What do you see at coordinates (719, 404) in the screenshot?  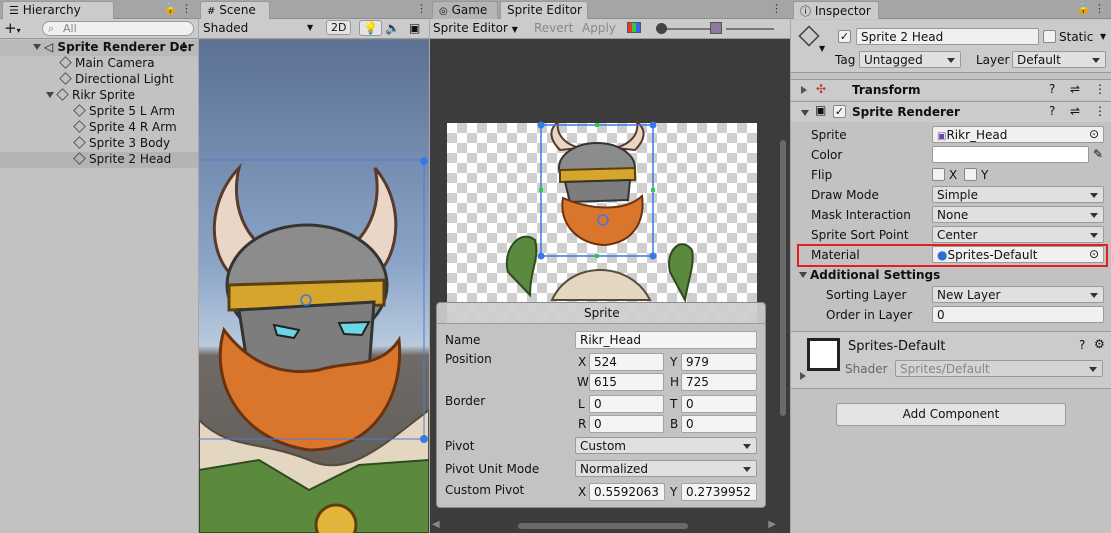 I see `border-t-field: 0` at bounding box center [719, 404].